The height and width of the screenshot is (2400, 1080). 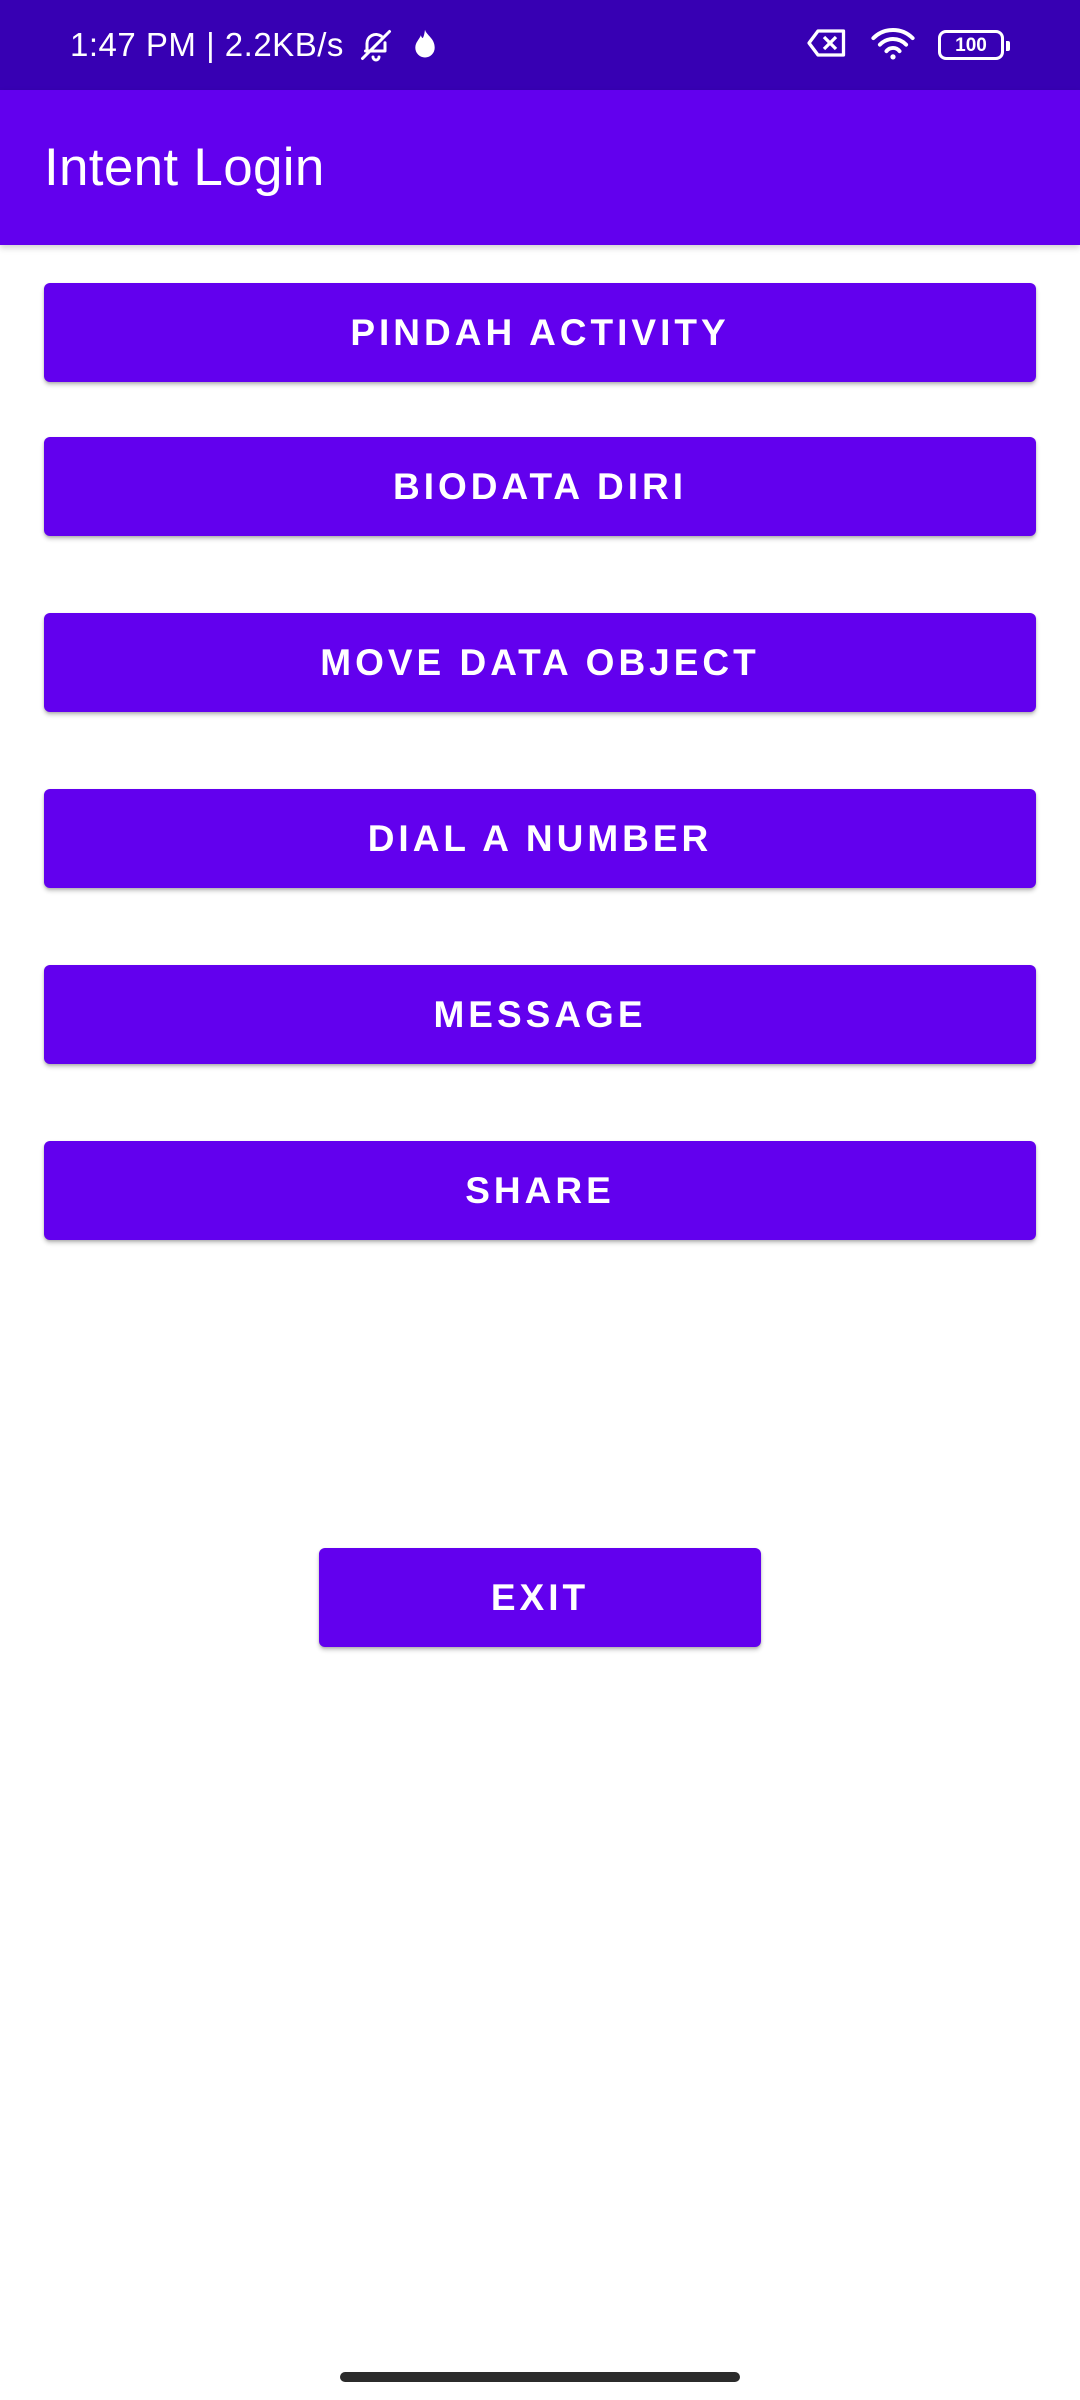 I want to click on status-time-speed: 1:47 PM | 2.2KB/s, so click(x=207, y=44).